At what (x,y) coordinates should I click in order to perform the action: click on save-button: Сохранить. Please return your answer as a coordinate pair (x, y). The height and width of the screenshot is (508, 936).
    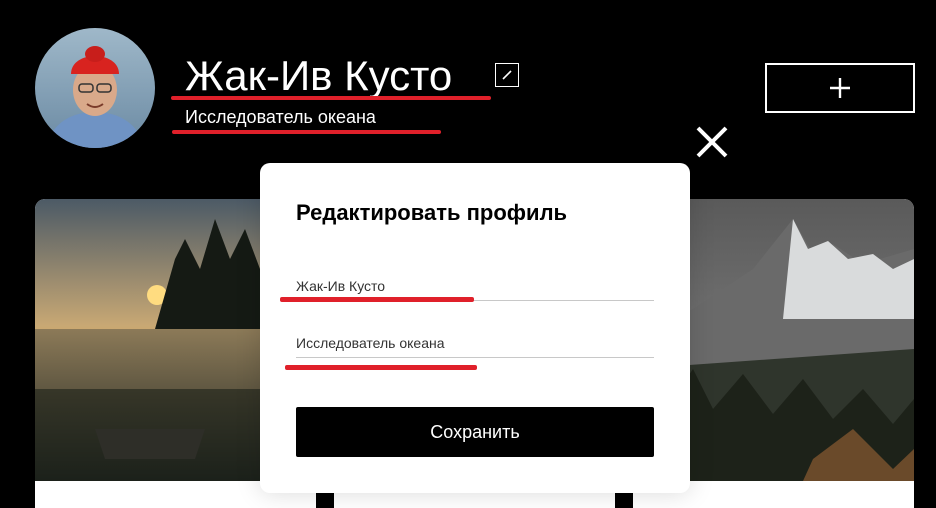
    Looking at the image, I should click on (475, 432).